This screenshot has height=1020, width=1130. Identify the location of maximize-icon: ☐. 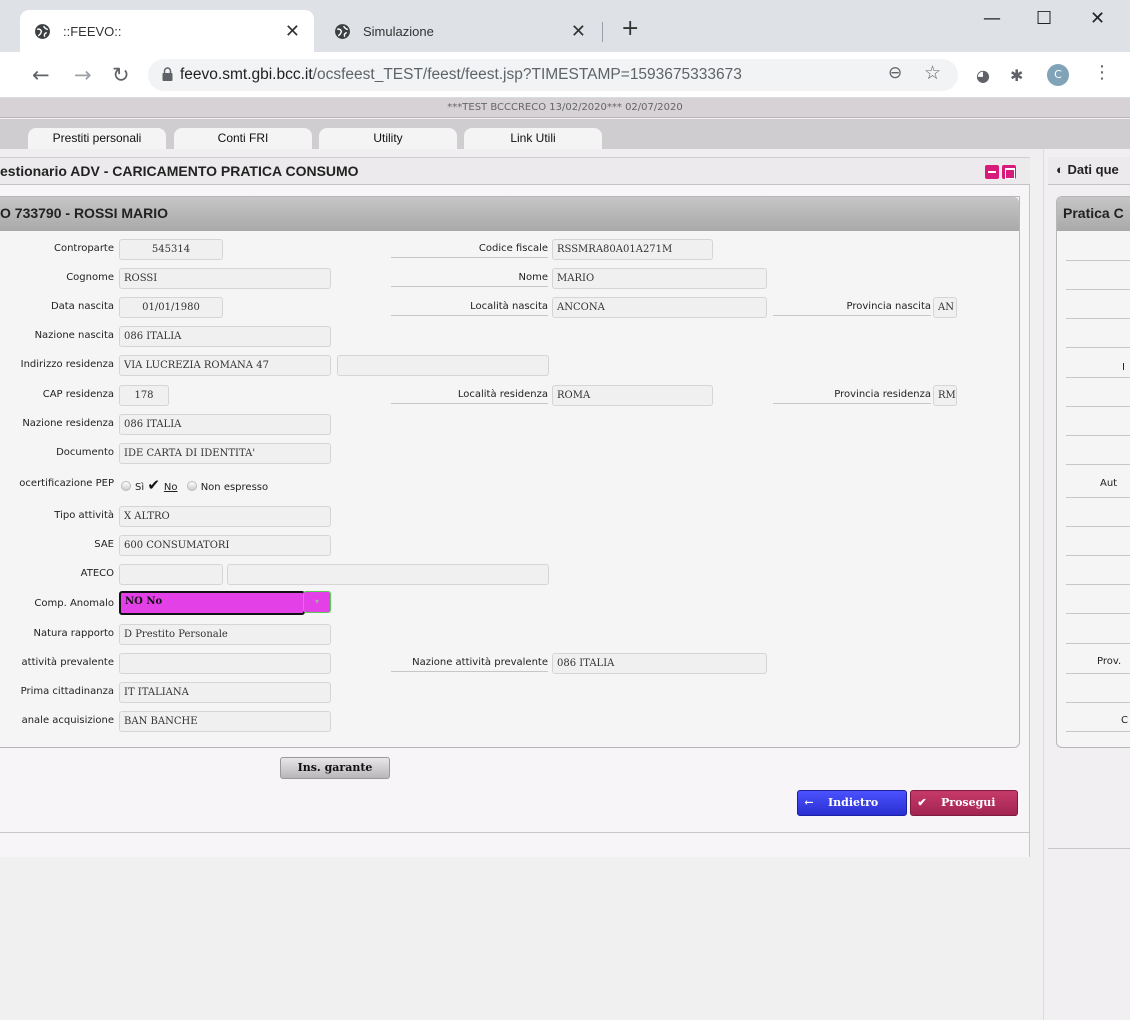
(1044, 18).